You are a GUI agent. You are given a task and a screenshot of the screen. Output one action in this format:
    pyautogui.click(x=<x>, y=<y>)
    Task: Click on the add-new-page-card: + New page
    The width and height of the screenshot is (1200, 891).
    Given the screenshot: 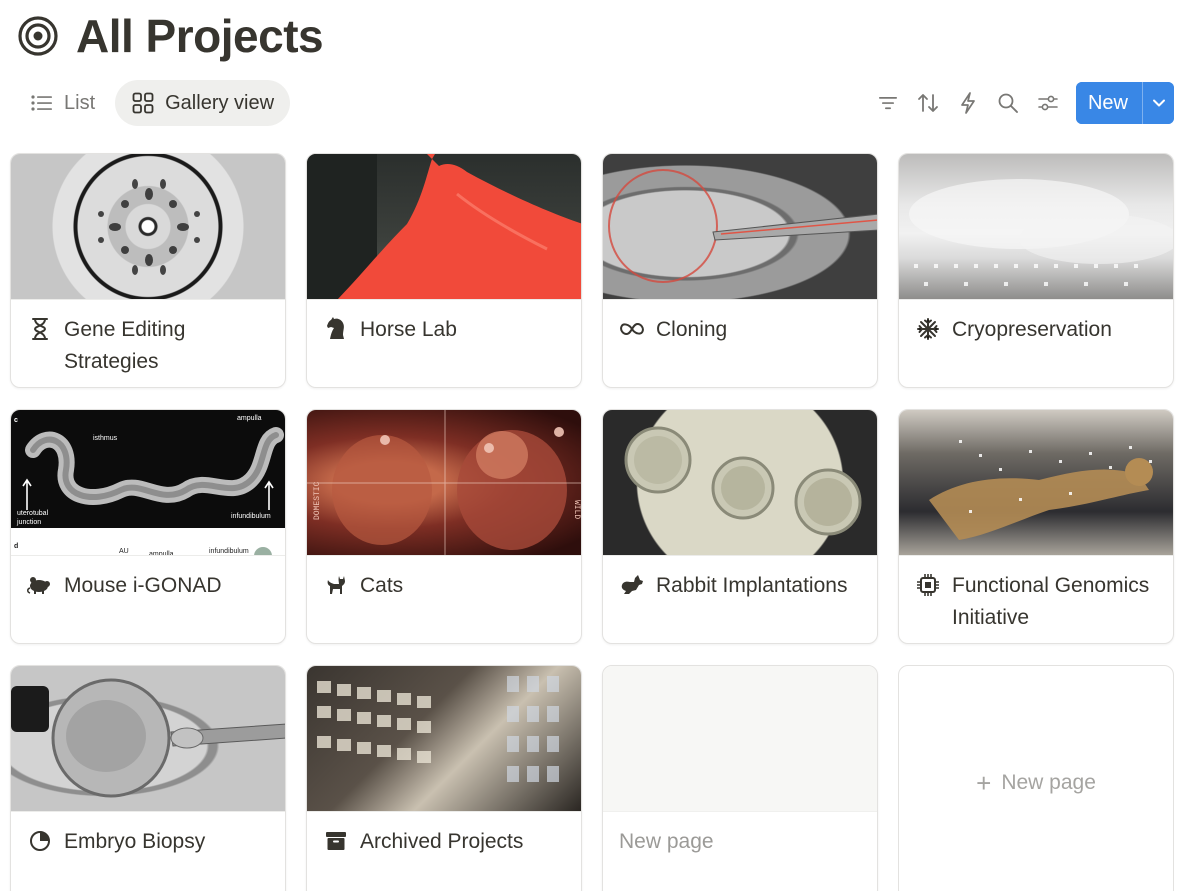 What is the action you would take?
    pyautogui.click(x=1036, y=778)
    